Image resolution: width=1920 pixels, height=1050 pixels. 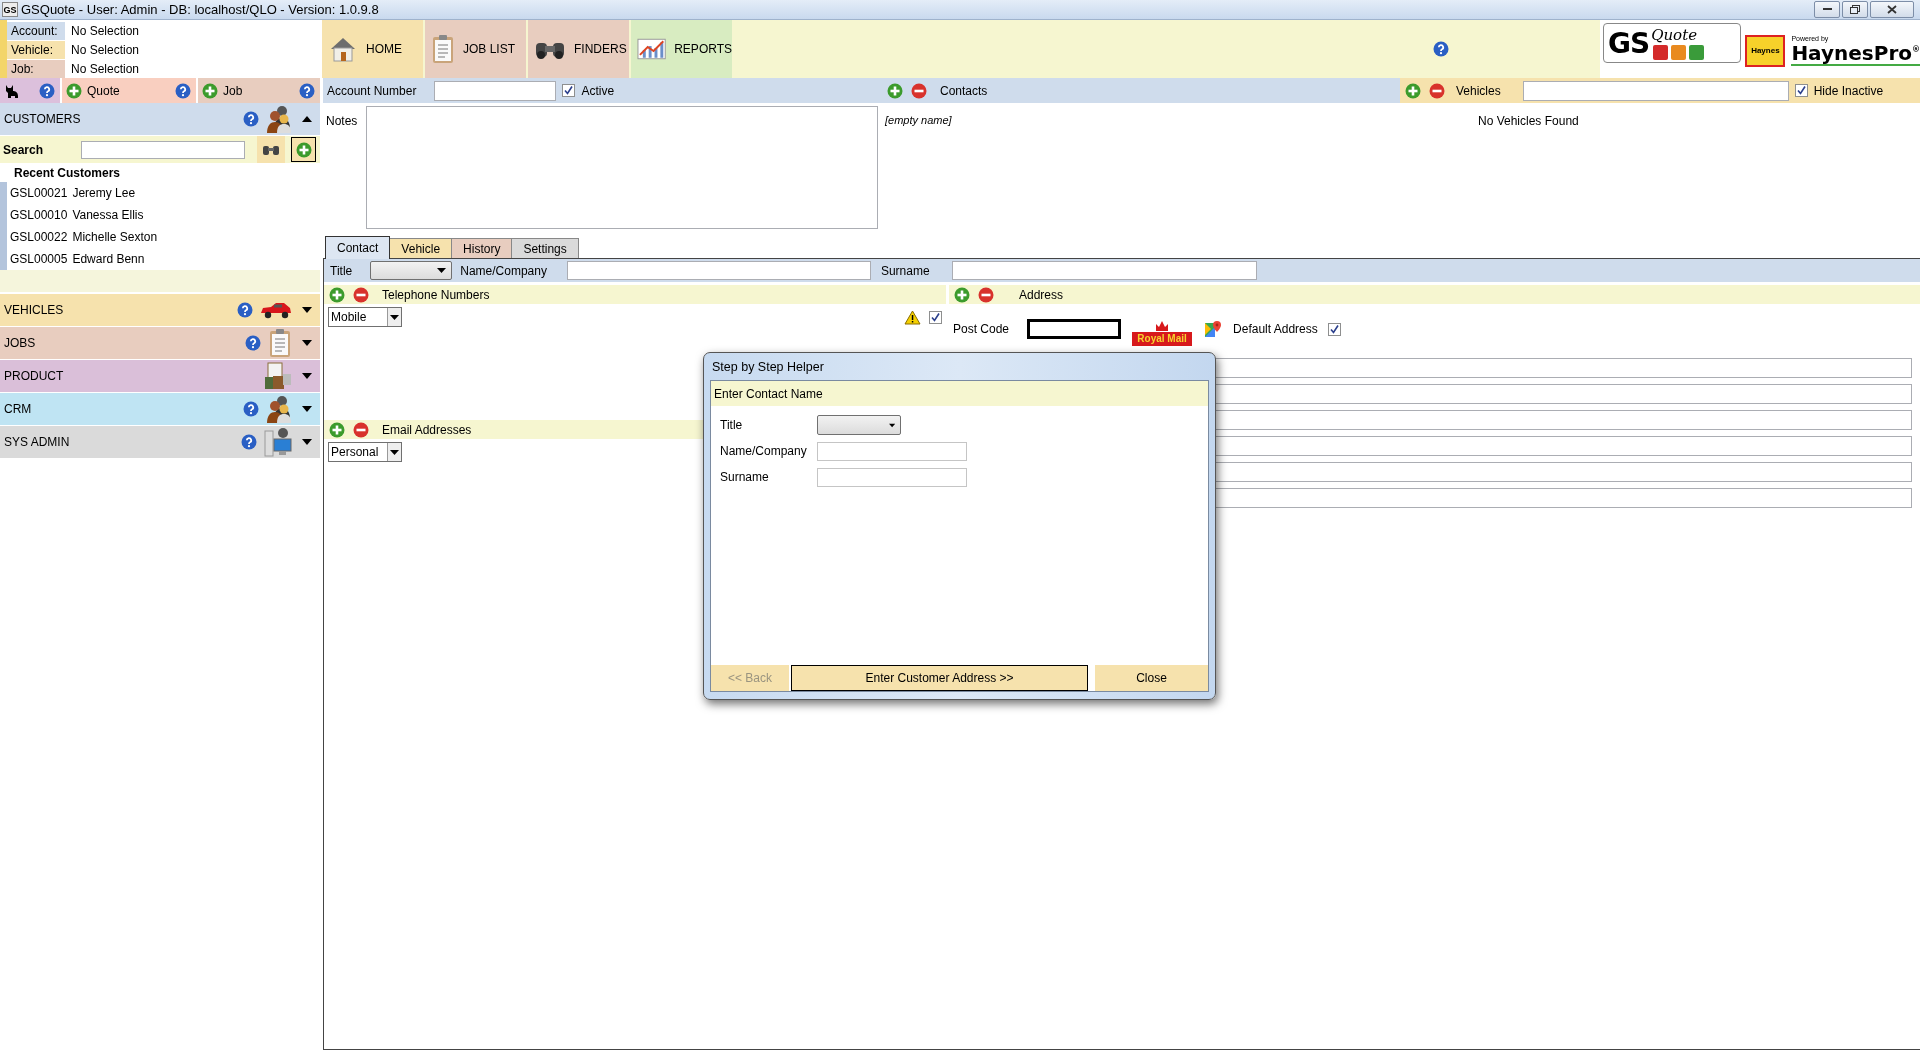 I want to click on nav-button: HOME, so click(x=372, y=49).